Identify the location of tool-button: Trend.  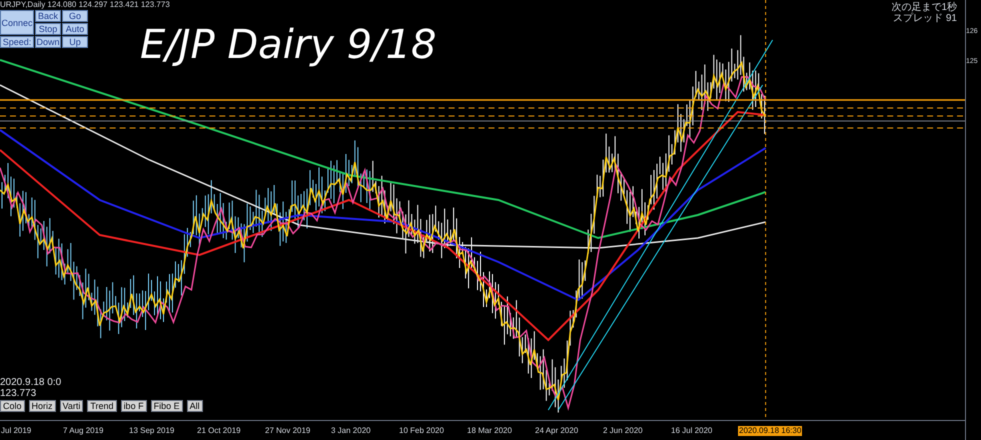
(102, 406).